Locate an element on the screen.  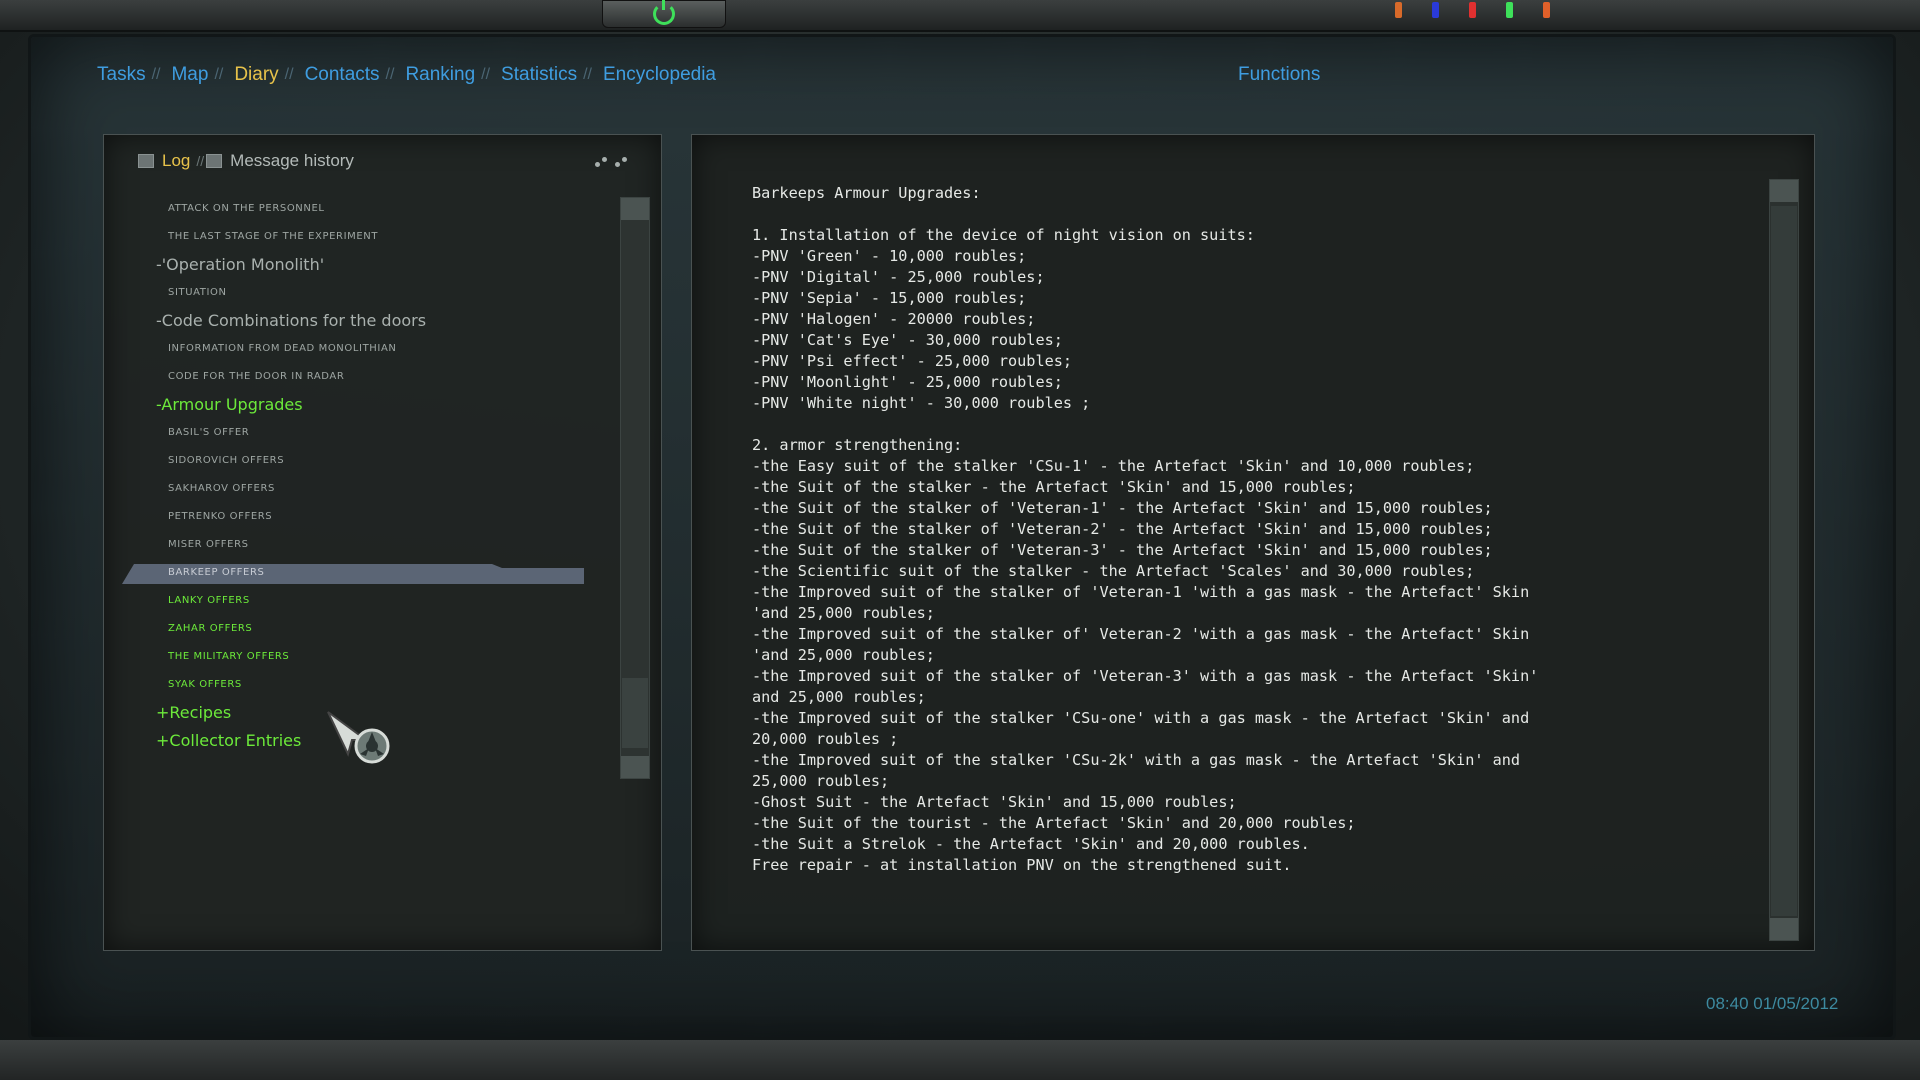
entry-line is located at coordinates (1252, 214).